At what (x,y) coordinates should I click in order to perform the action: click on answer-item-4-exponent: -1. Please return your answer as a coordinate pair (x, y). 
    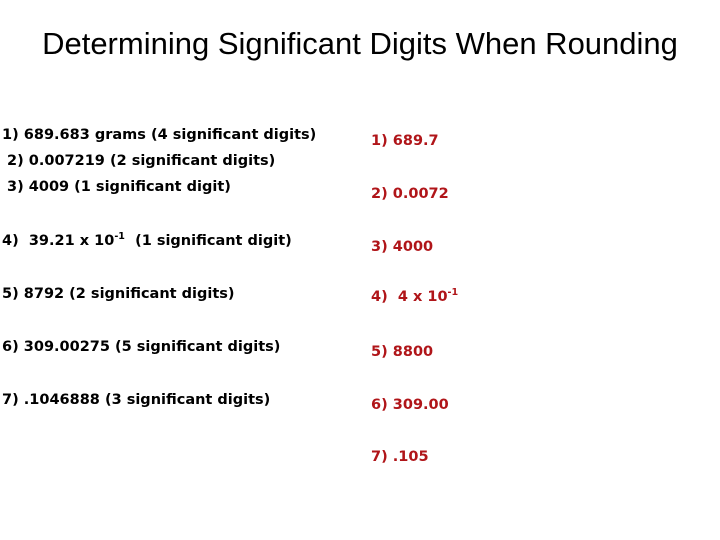
    Looking at the image, I should click on (453, 293).